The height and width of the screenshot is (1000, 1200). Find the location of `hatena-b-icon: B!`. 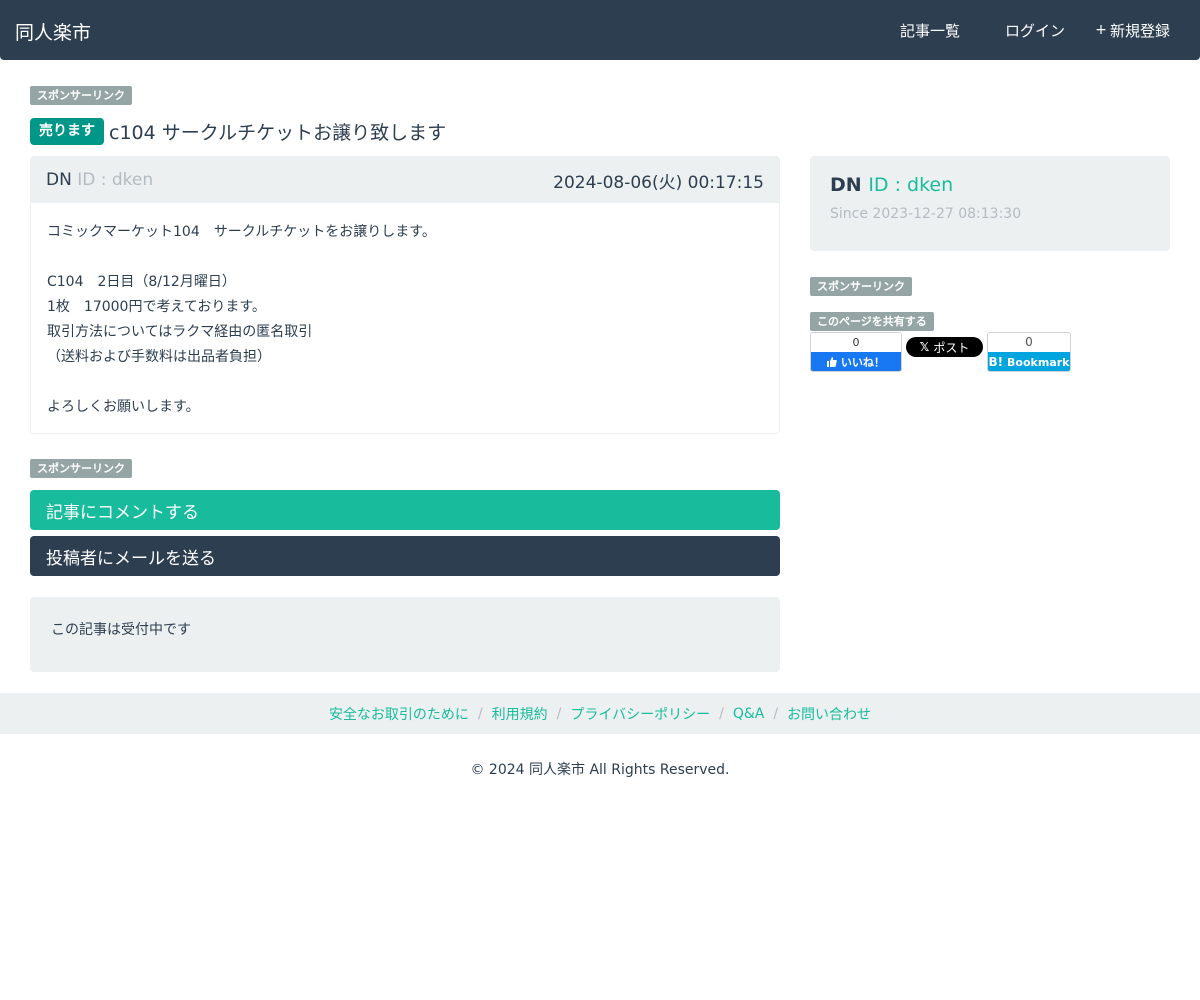

hatena-b-icon: B! is located at coordinates (996, 362).